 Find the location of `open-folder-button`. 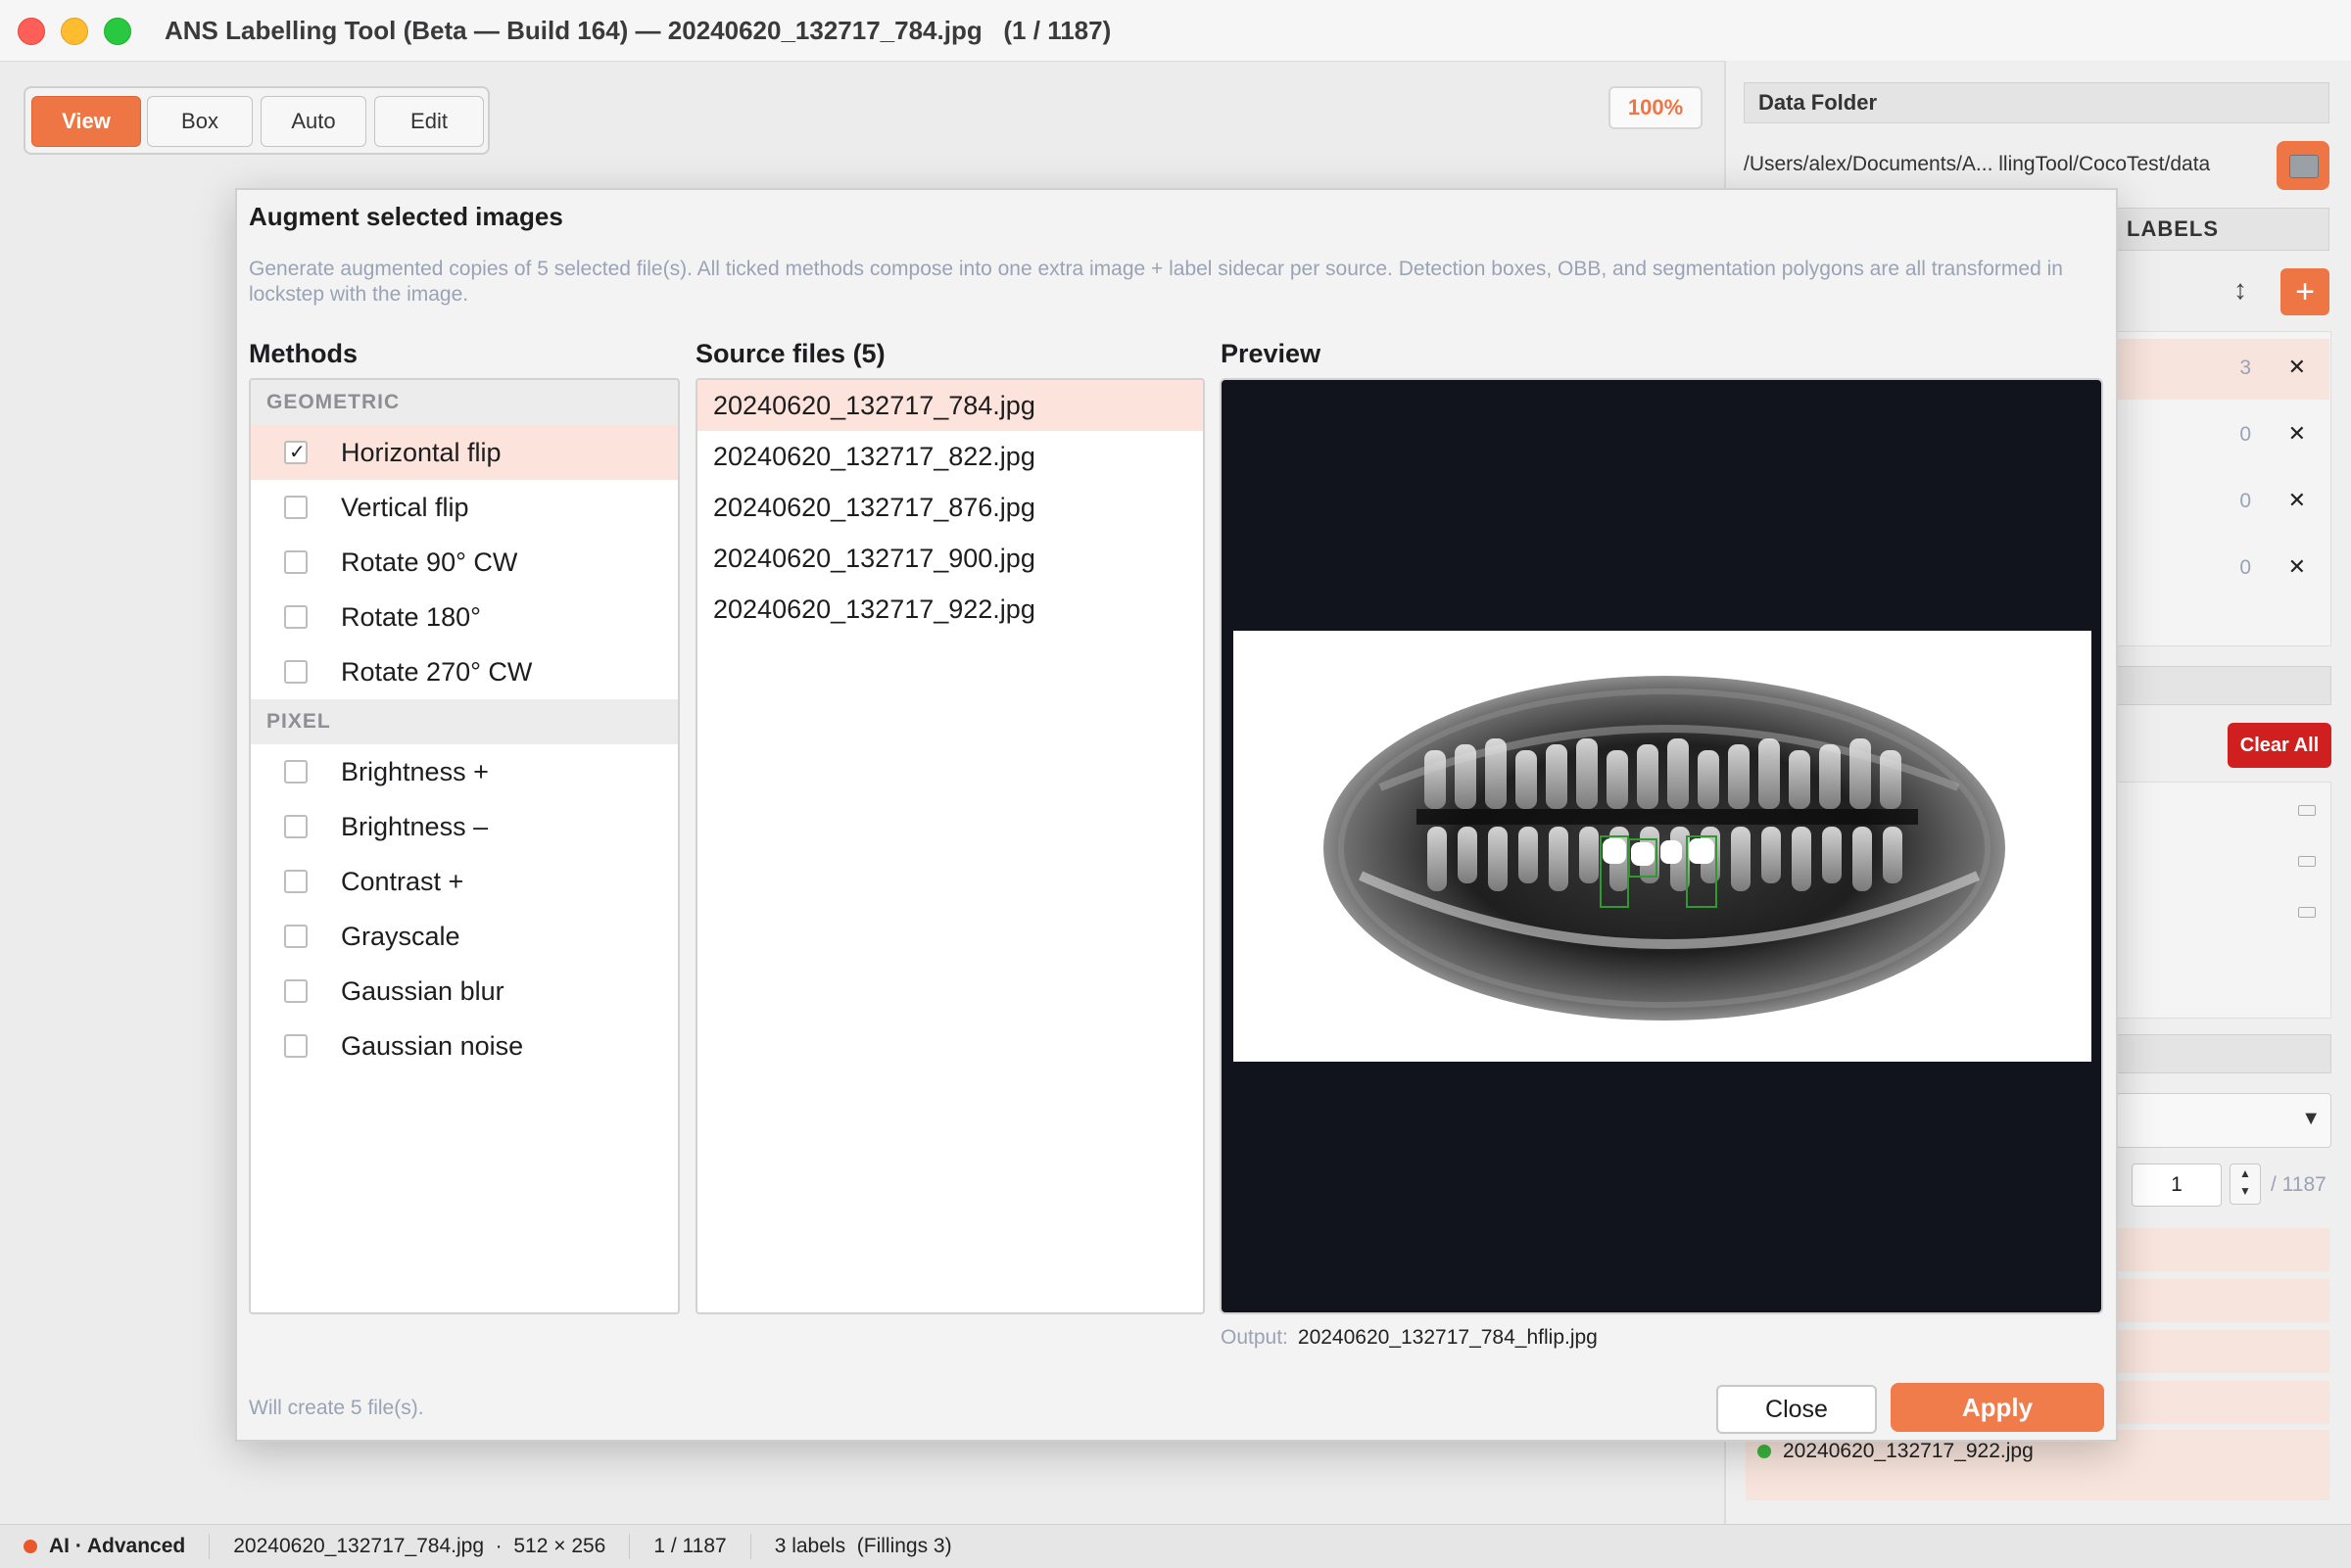

open-folder-button is located at coordinates (2303, 165).